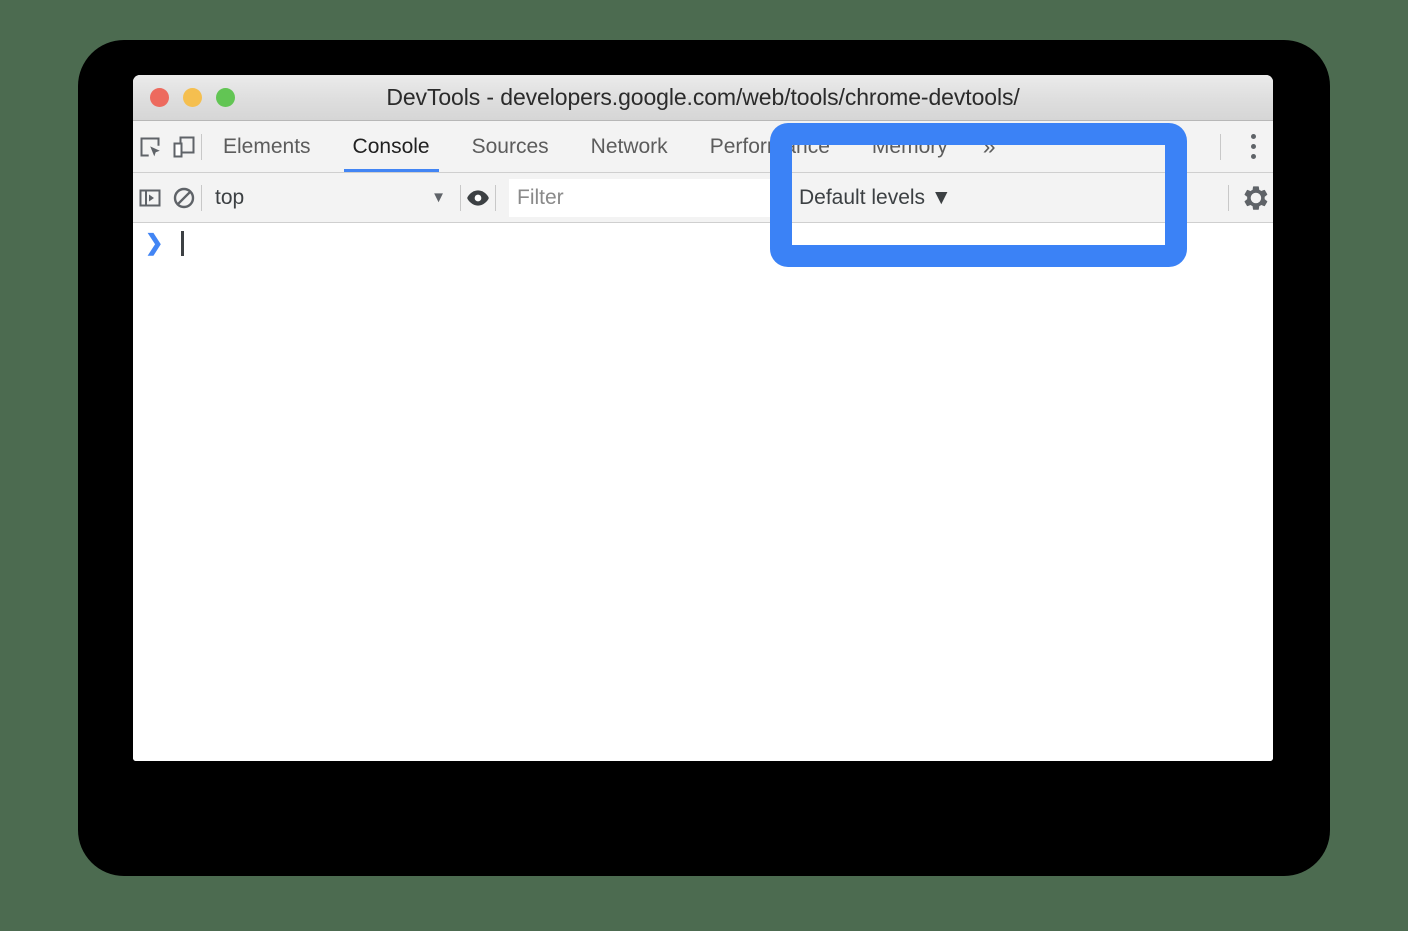 The height and width of the screenshot is (931, 1408). I want to click on tab-label: Performance, so click(769, 146).